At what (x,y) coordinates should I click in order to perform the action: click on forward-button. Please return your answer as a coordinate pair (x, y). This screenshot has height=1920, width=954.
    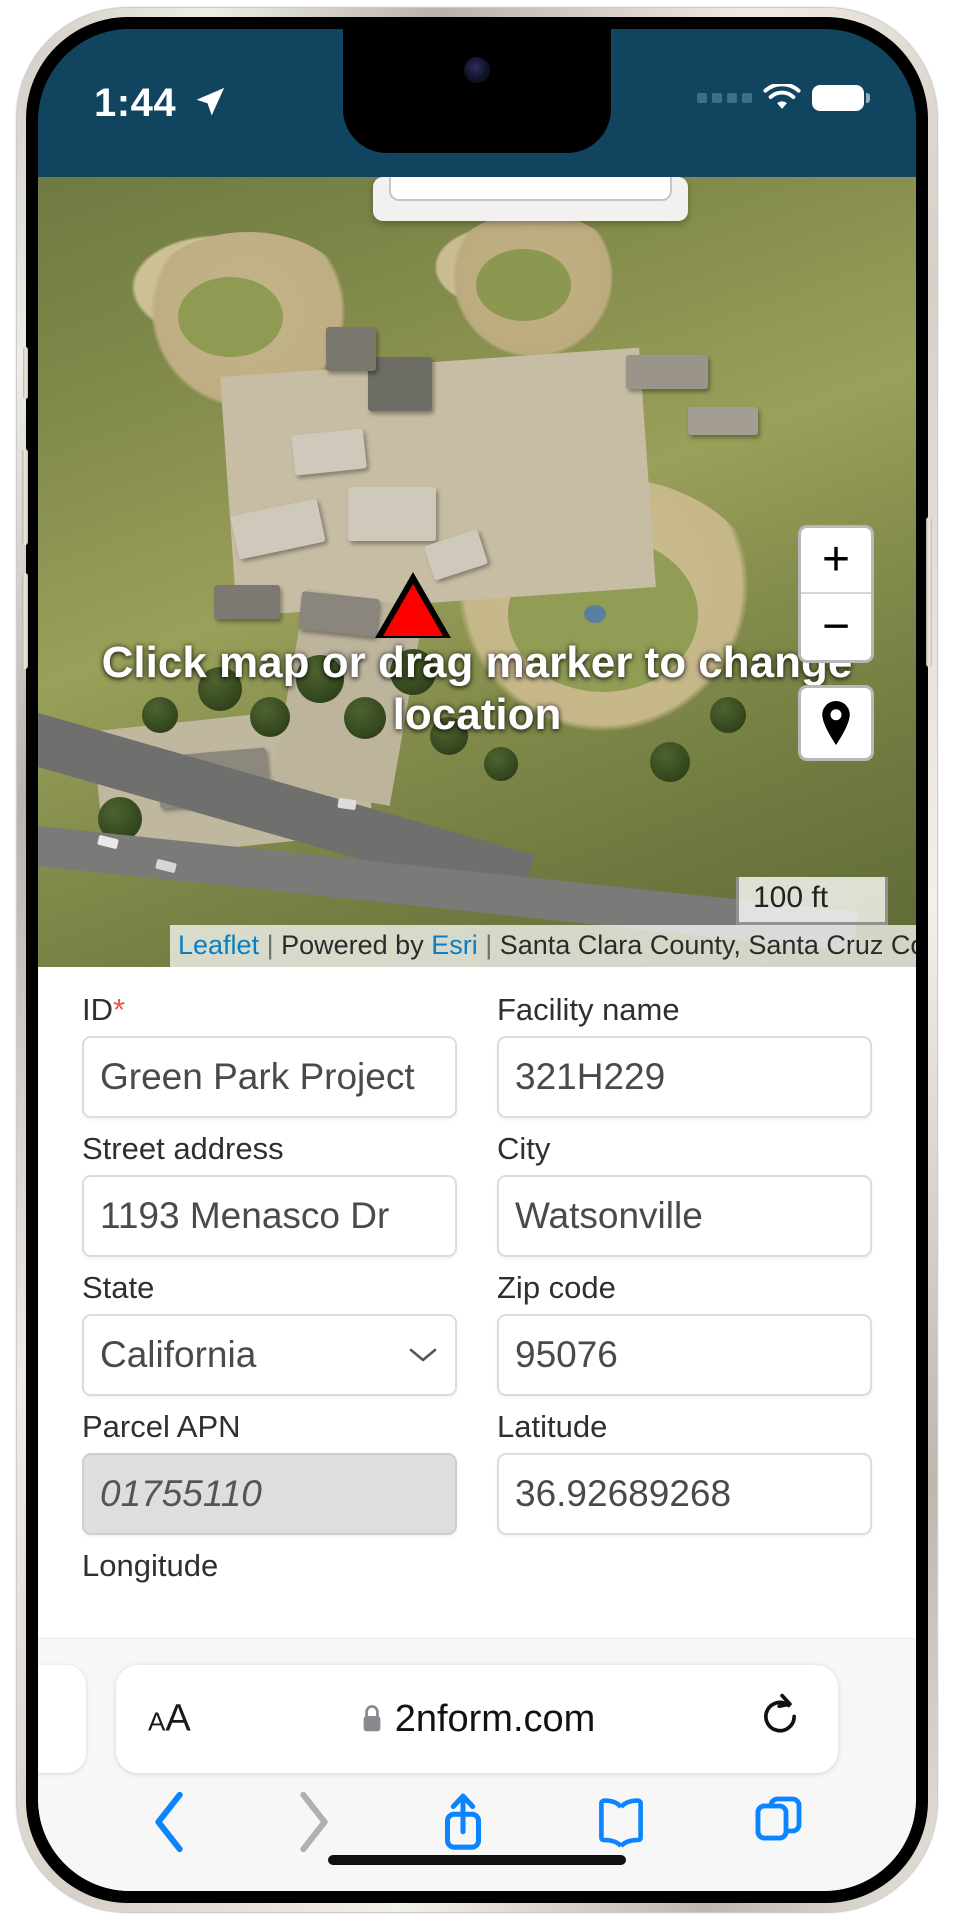
    Looking at the image, I should click on (313, 1824).